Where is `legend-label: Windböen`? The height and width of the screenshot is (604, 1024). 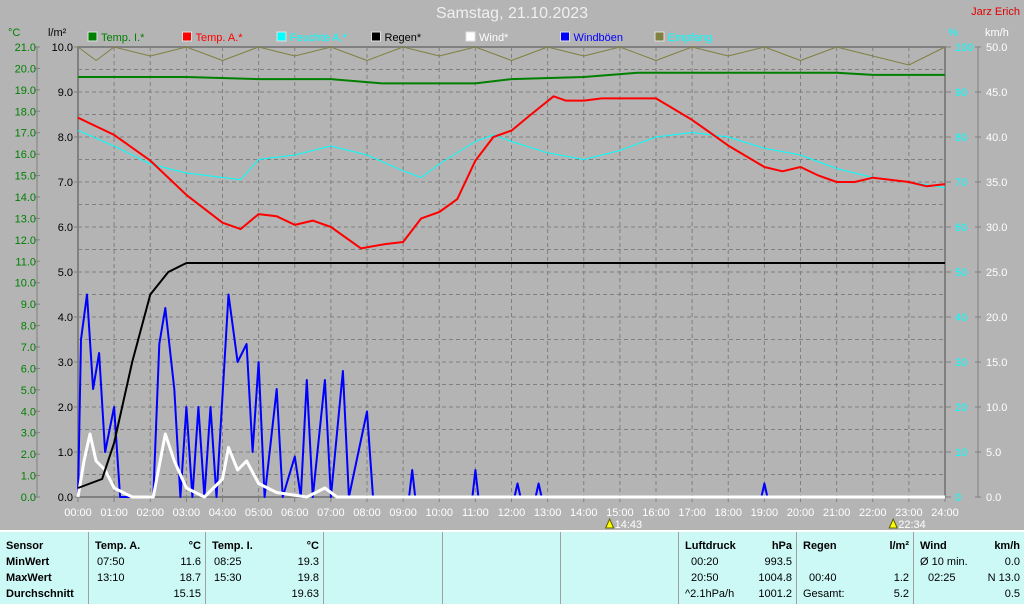
legend-label: Windböen is located at coordinates (599, 38).